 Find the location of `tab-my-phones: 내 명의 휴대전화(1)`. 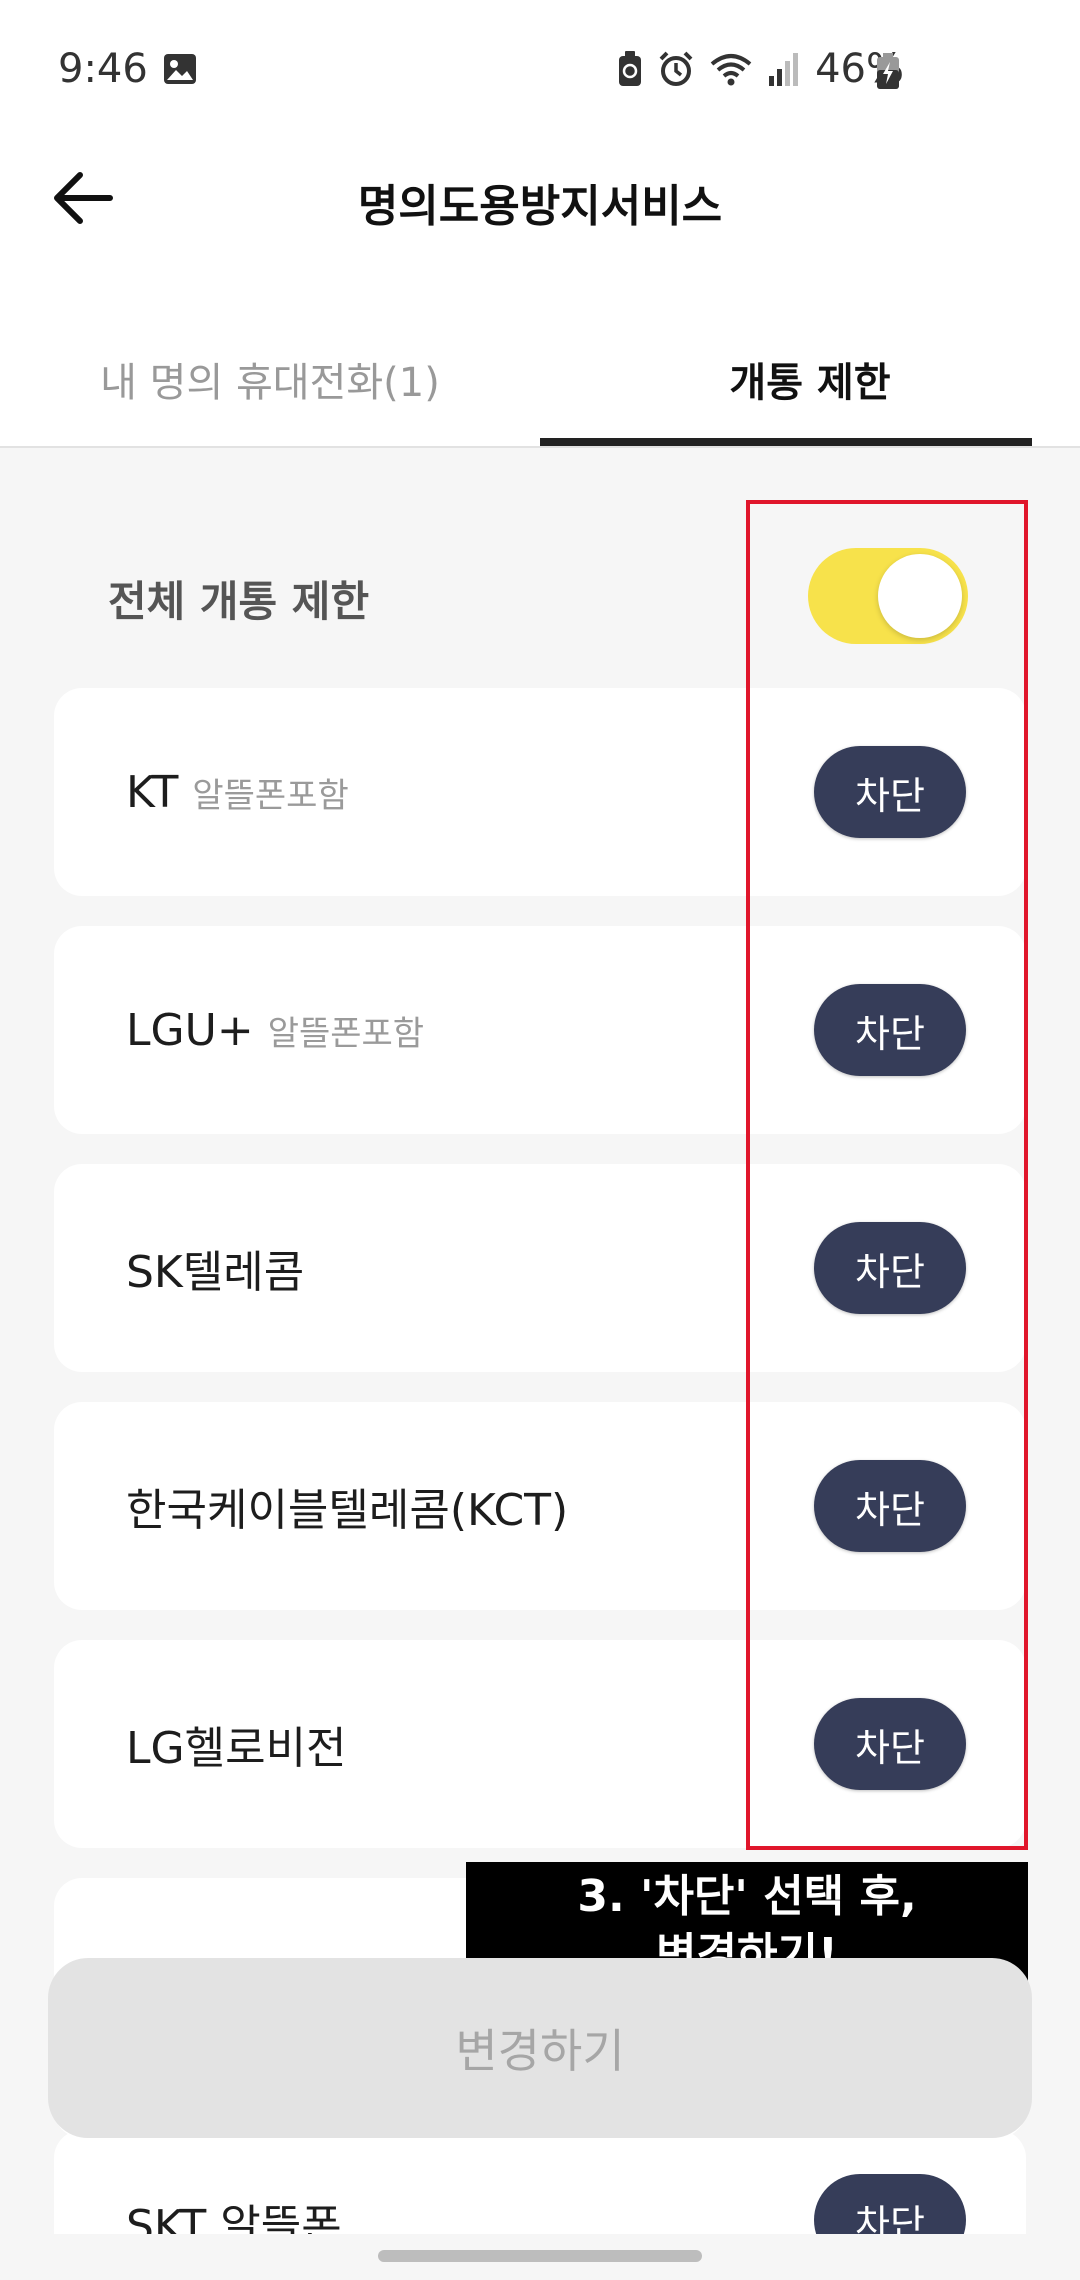

tab-my-phones: 내 명의 휴대전화(1) is located at coordinates (270, 384).